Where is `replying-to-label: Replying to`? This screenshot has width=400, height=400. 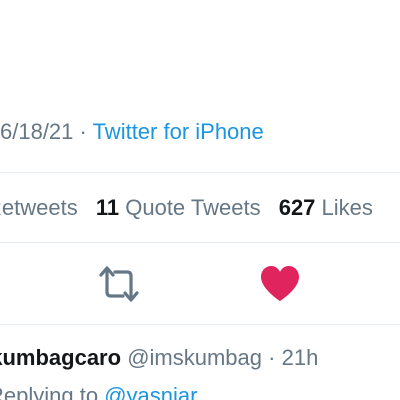
replying-to-label: Replying to is located at coordinates (49, 391).